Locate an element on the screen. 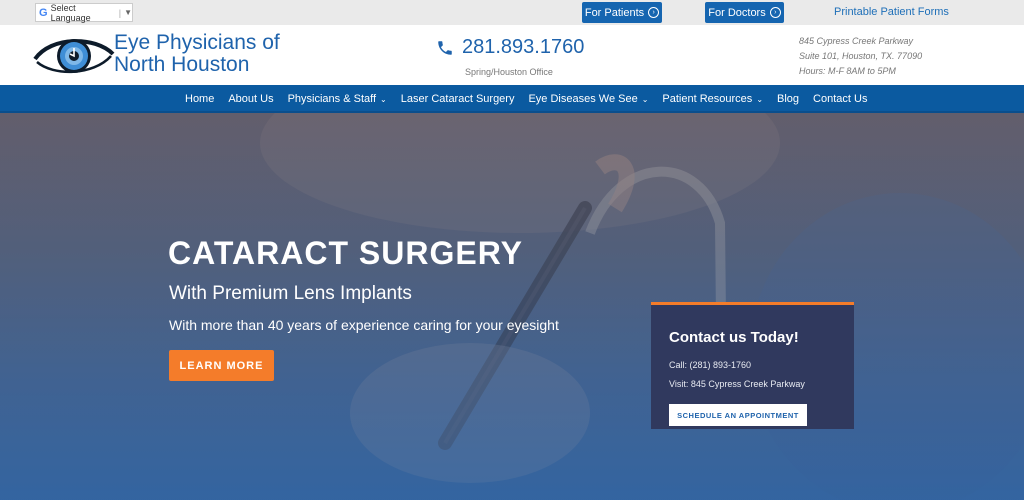  nav-label: Patient Resources is located at coordinates (707, 99).